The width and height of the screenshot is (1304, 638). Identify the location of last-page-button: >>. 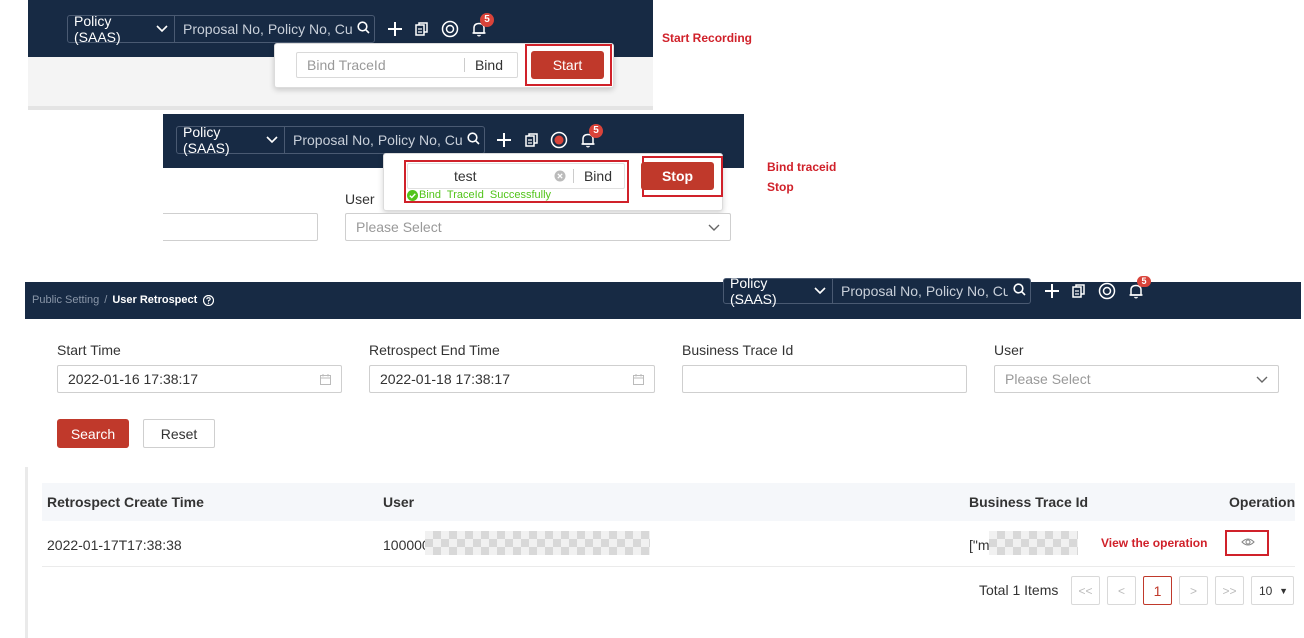
(1229, 590).